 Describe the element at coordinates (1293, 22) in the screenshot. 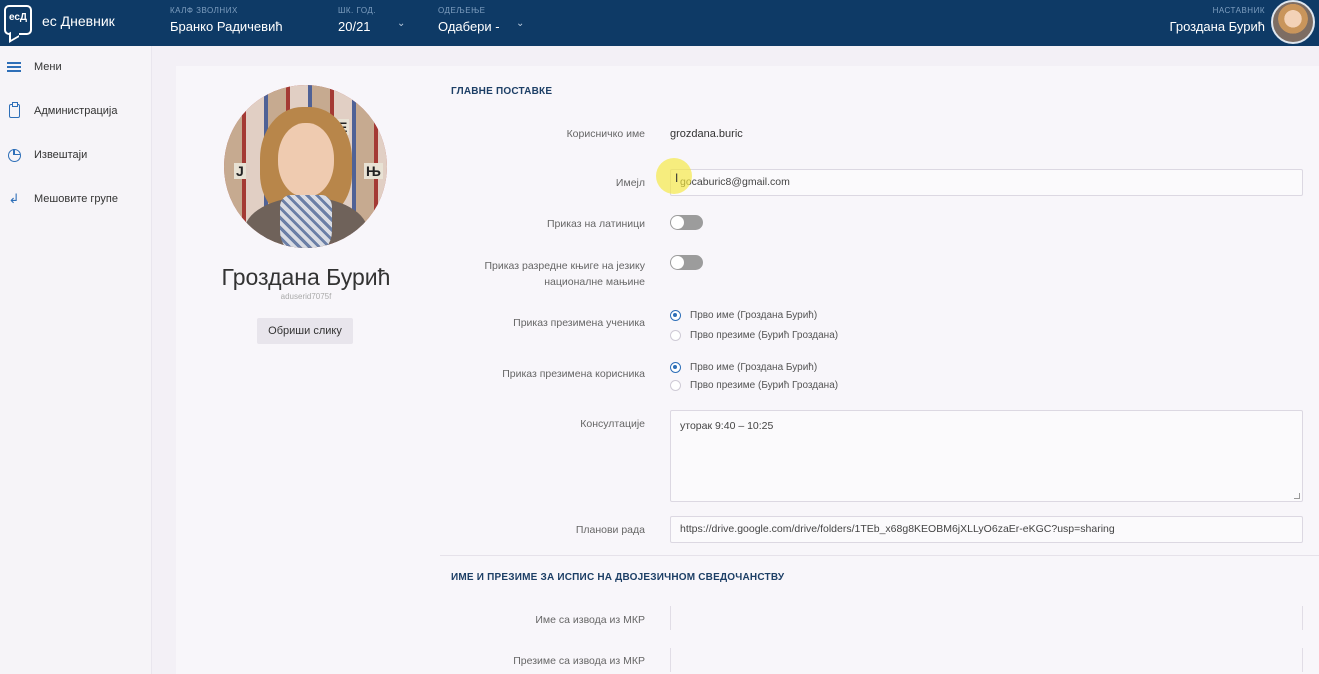

I see `avatar` at that location.